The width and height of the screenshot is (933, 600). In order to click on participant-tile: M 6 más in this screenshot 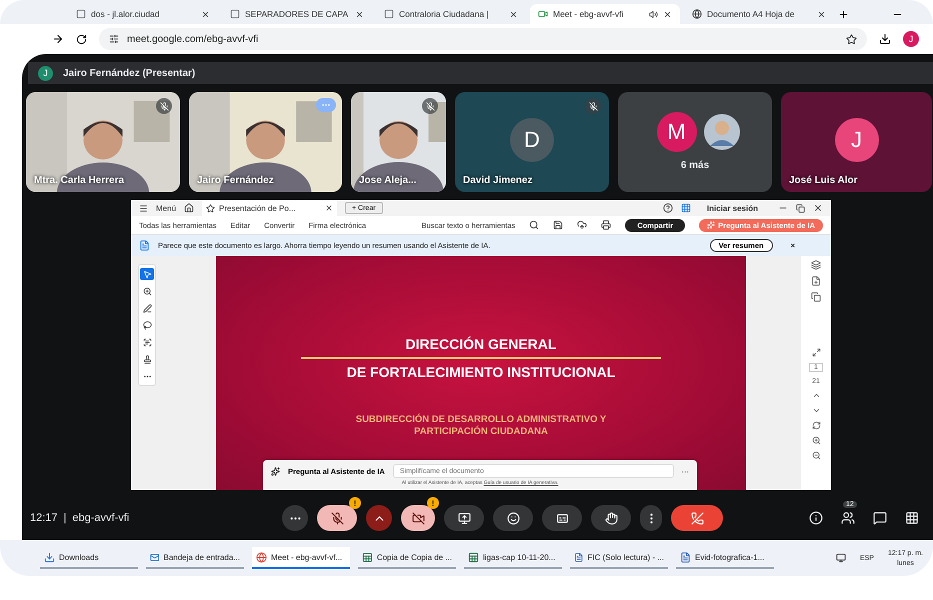, I will do `click(695, 142)`.